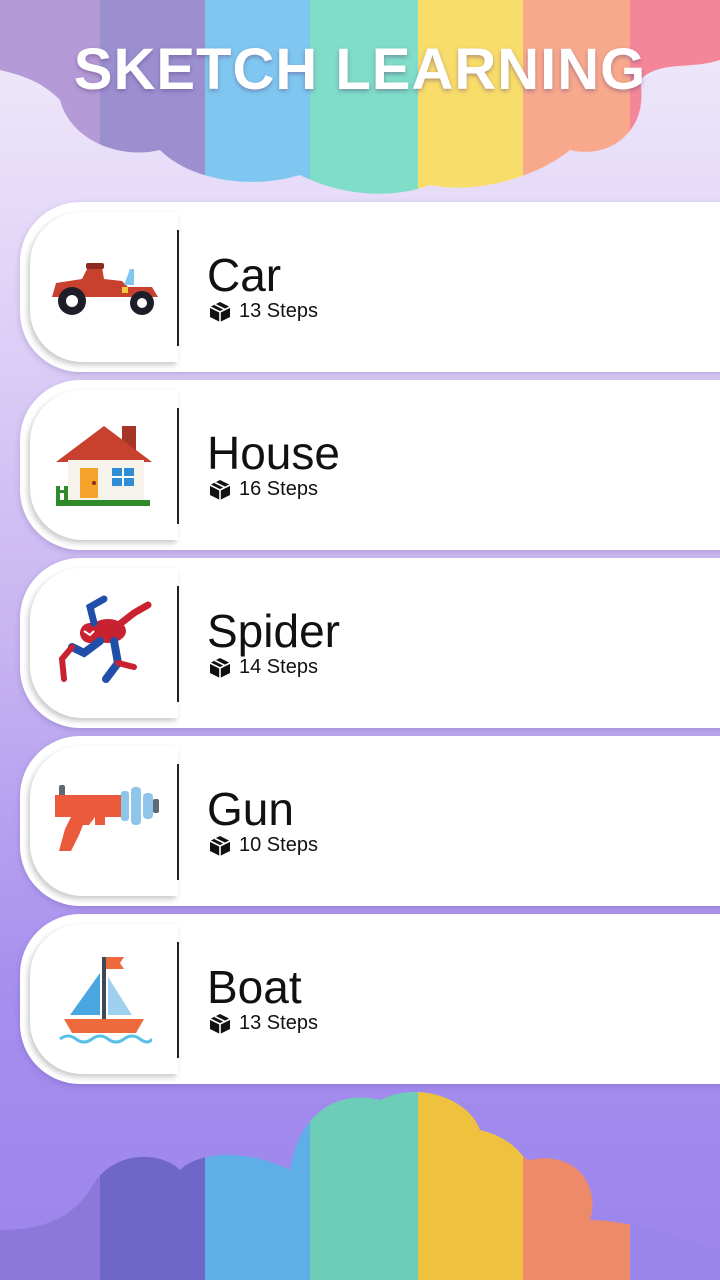  What do you see at coordinates (278, 489) in the screenshot?
I see `steps-count: 16 Steps` at bounding box center [278, 489].